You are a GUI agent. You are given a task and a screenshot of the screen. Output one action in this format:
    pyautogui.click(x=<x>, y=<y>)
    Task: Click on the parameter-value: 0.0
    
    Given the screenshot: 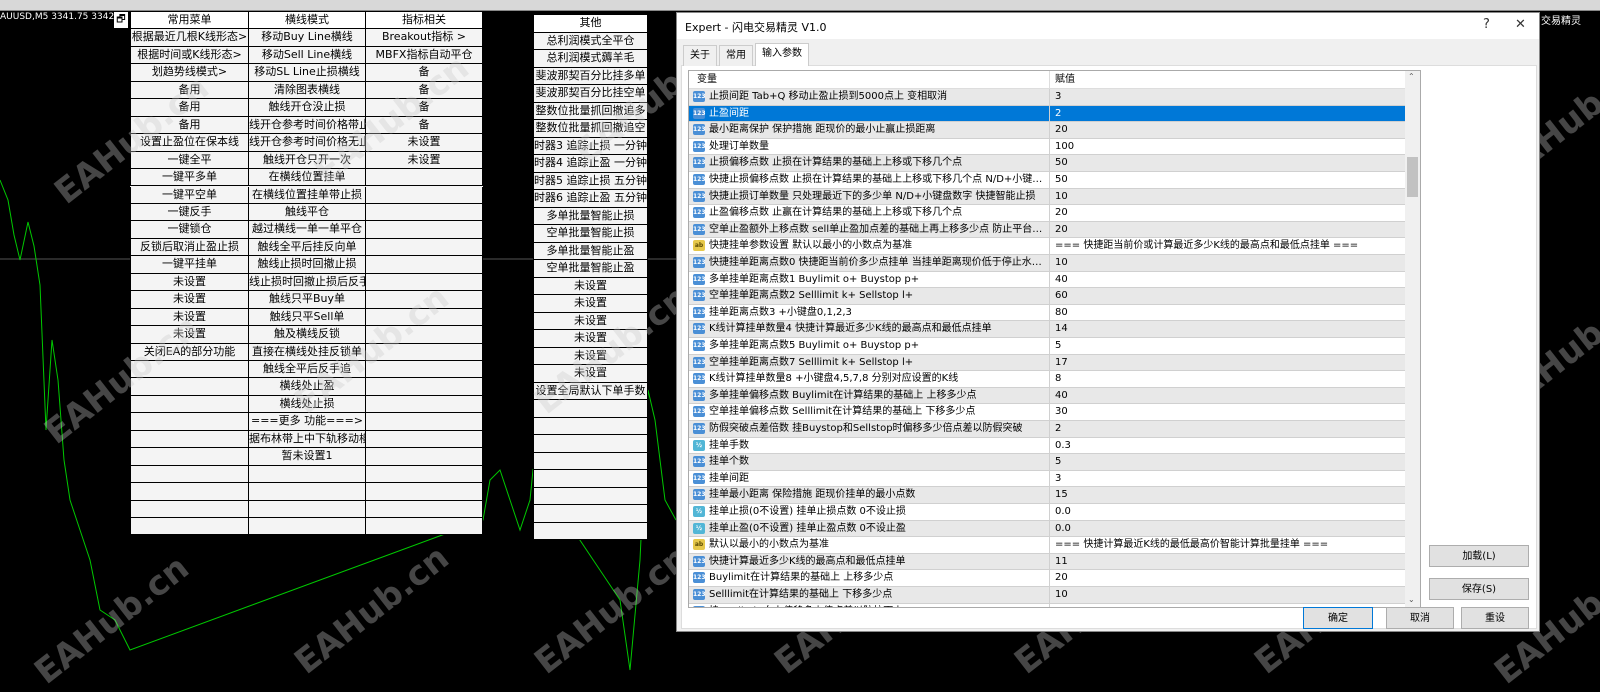 What is the action you would take?
    pyautogui.click(x=1227, y=528)
    